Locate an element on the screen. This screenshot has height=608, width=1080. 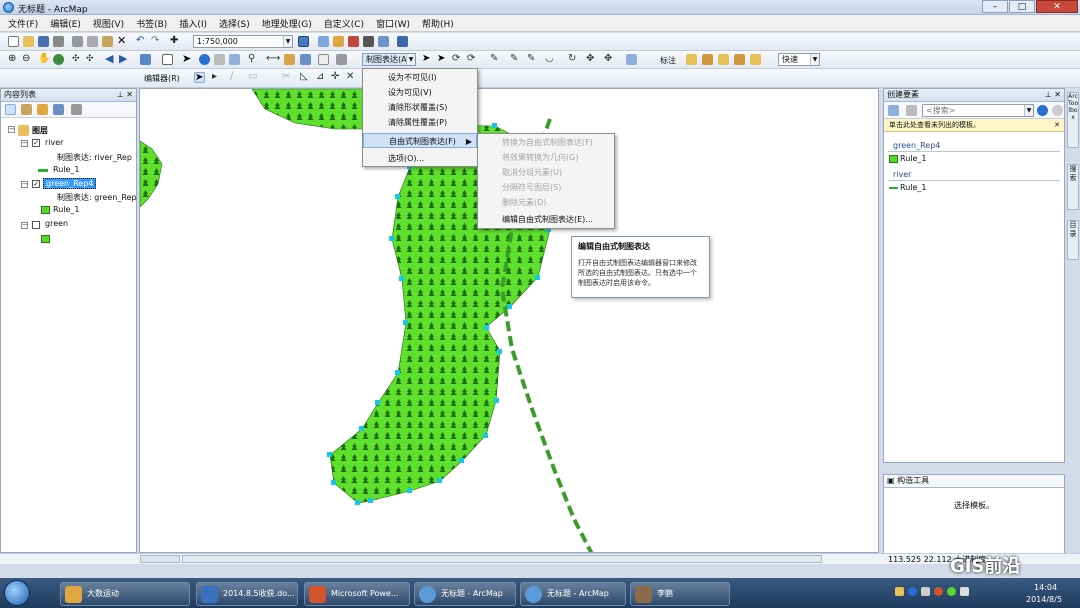
reshape-icon: ◺ is located at coordinates (305, 77).